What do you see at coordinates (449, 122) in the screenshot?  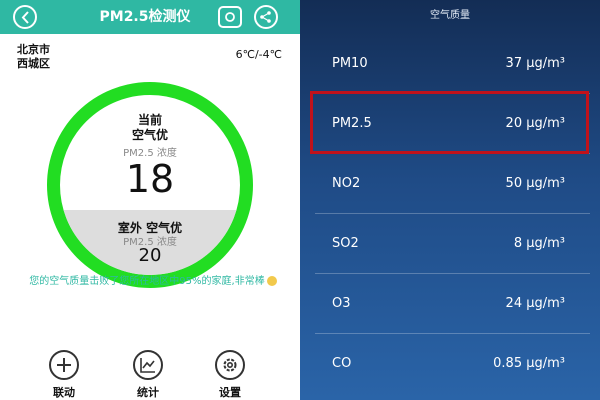 I see `pm25-highlight-box` at bounding box center [449, 122].